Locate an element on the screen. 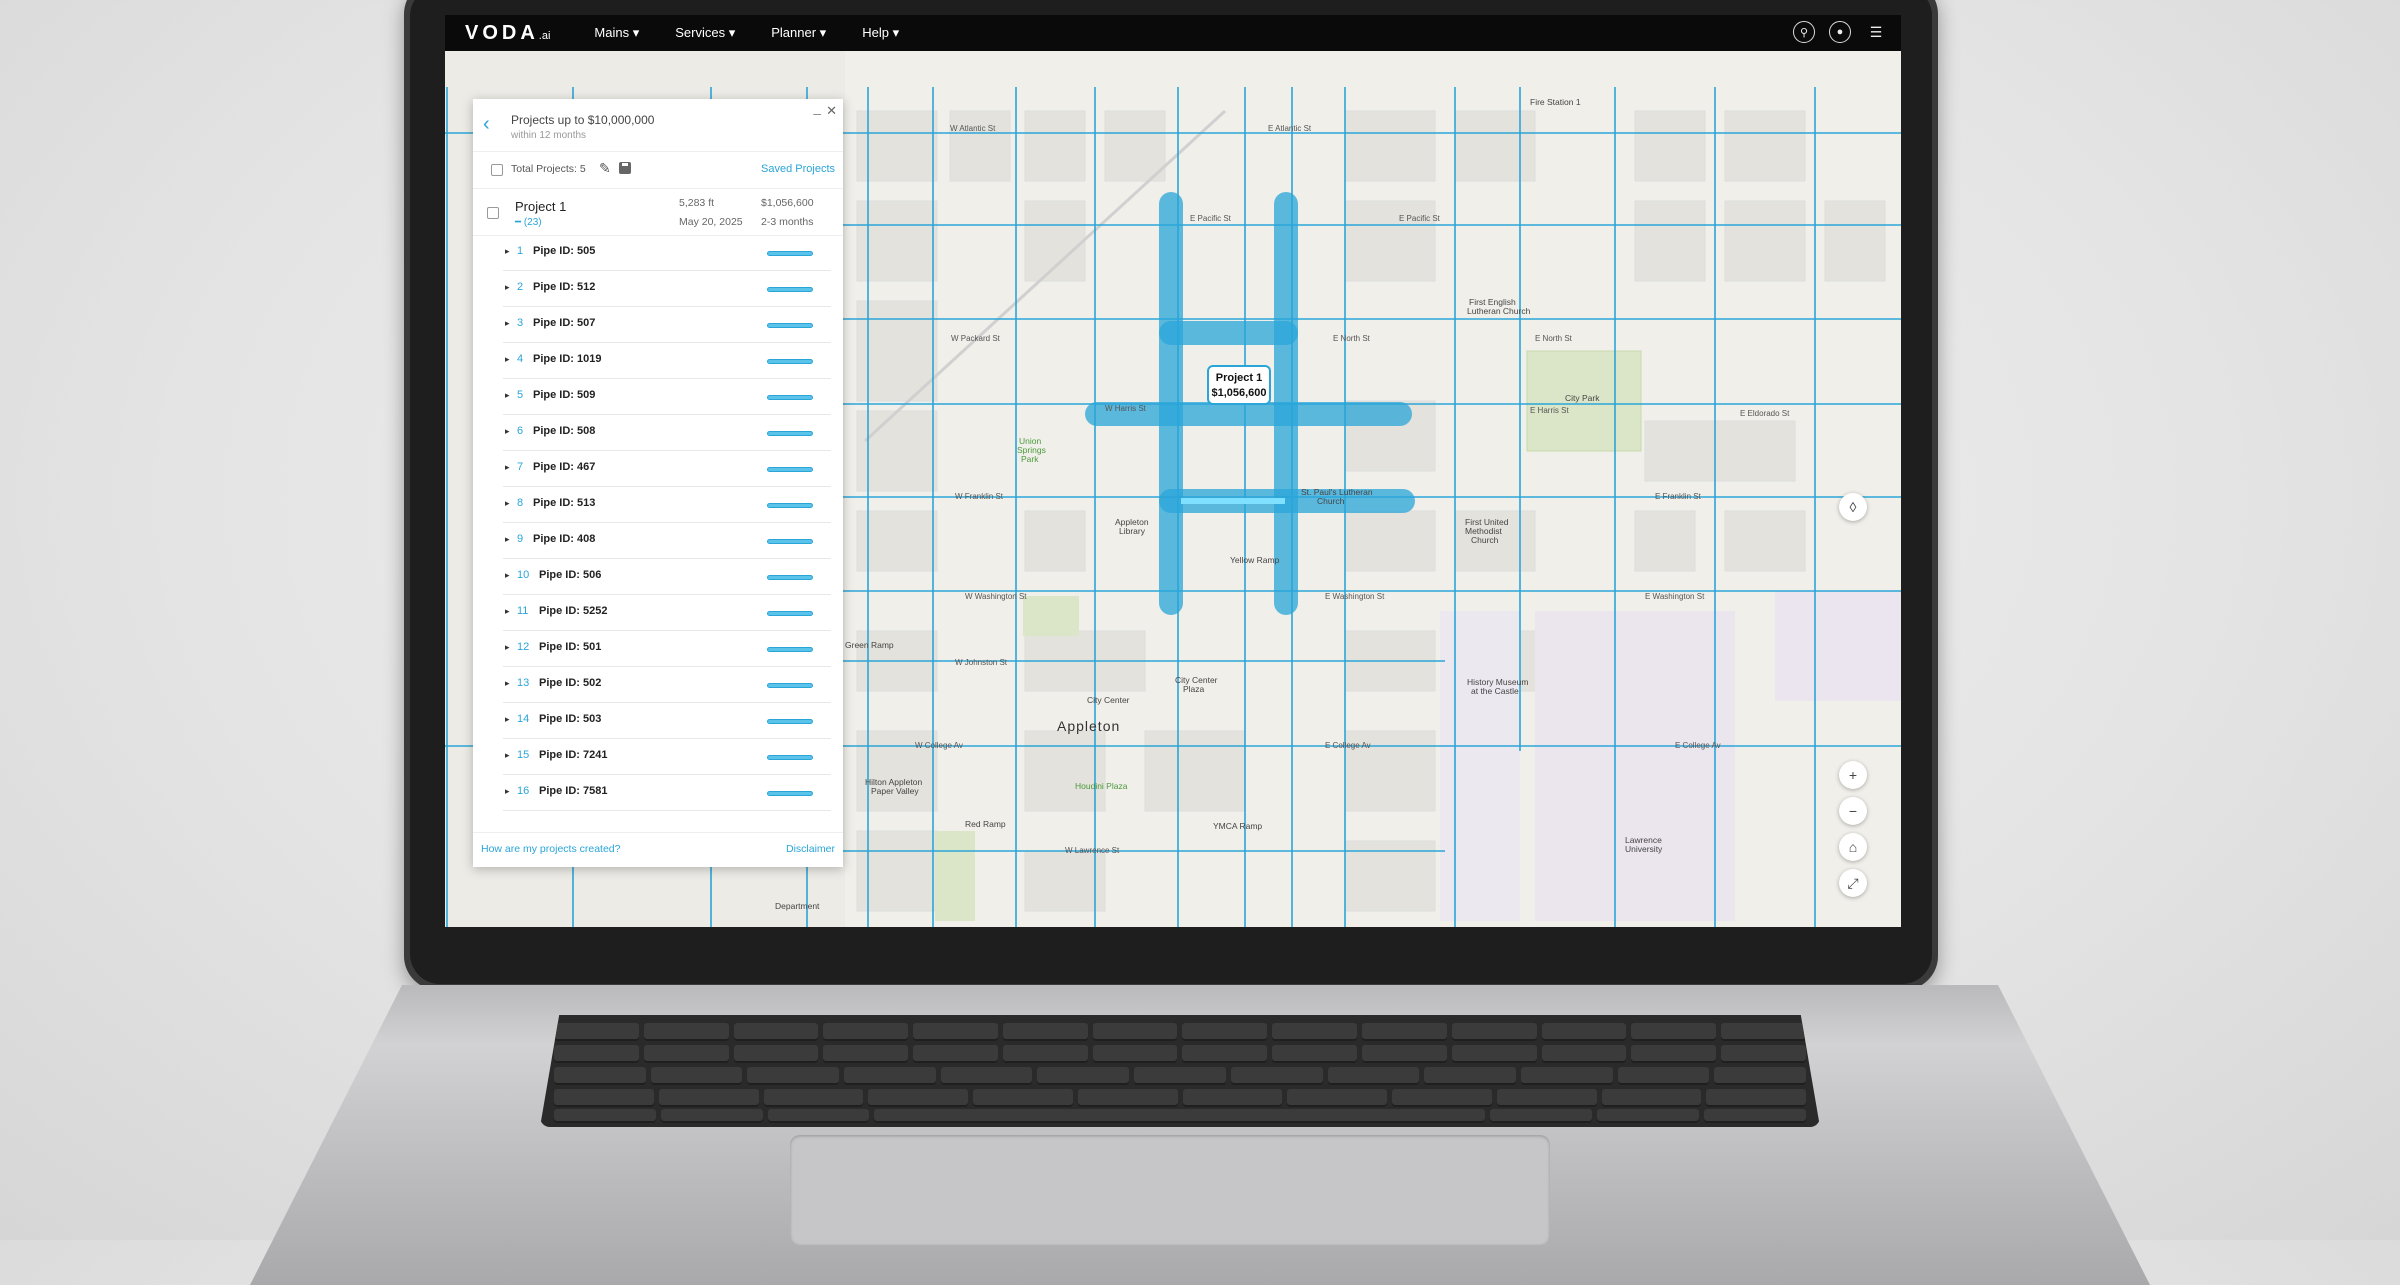  pencil-icon: ✎ is located at coordinates (605, 168).